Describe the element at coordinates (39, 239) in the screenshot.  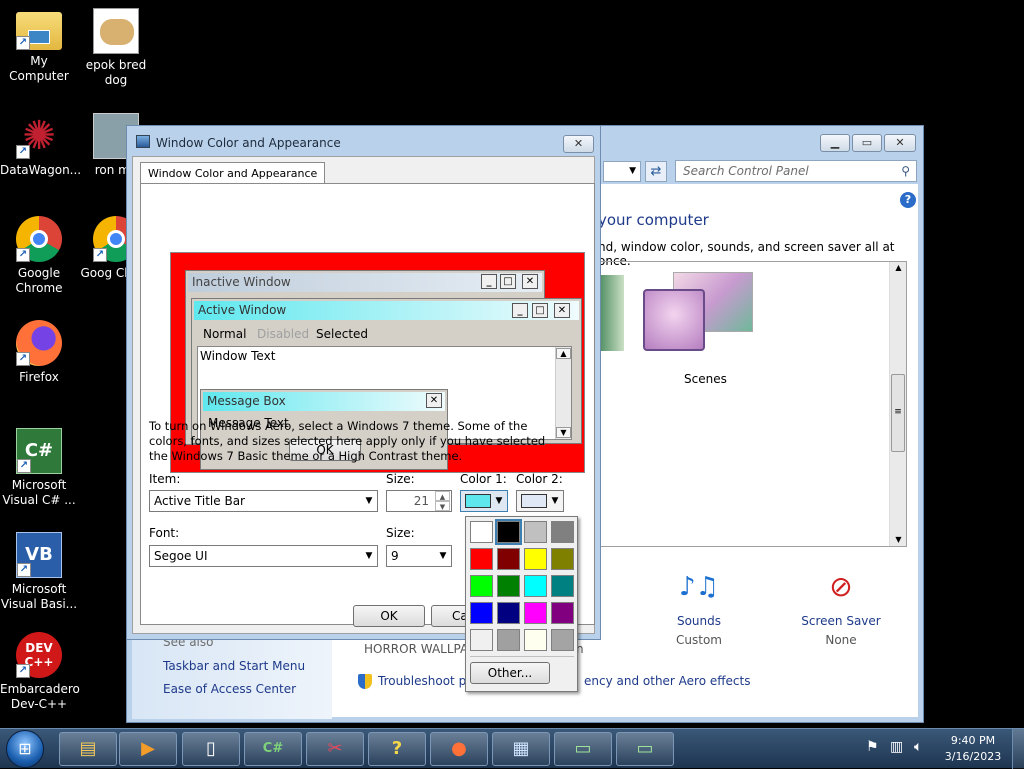
I see `chrome-icon: ↗` at that location.